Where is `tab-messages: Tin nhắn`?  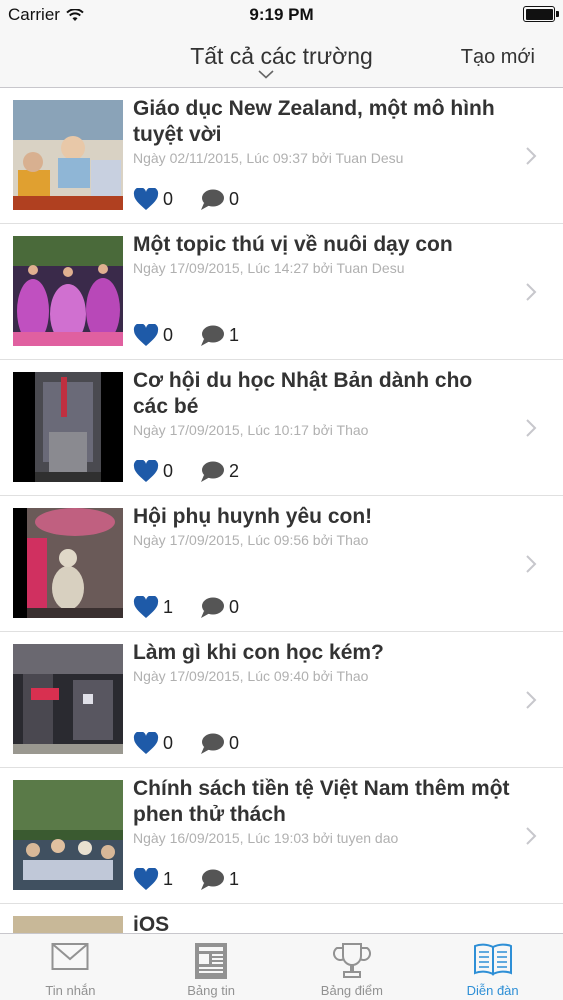
tab-messages: Tin nhắn is located at coordinates (70, 967).